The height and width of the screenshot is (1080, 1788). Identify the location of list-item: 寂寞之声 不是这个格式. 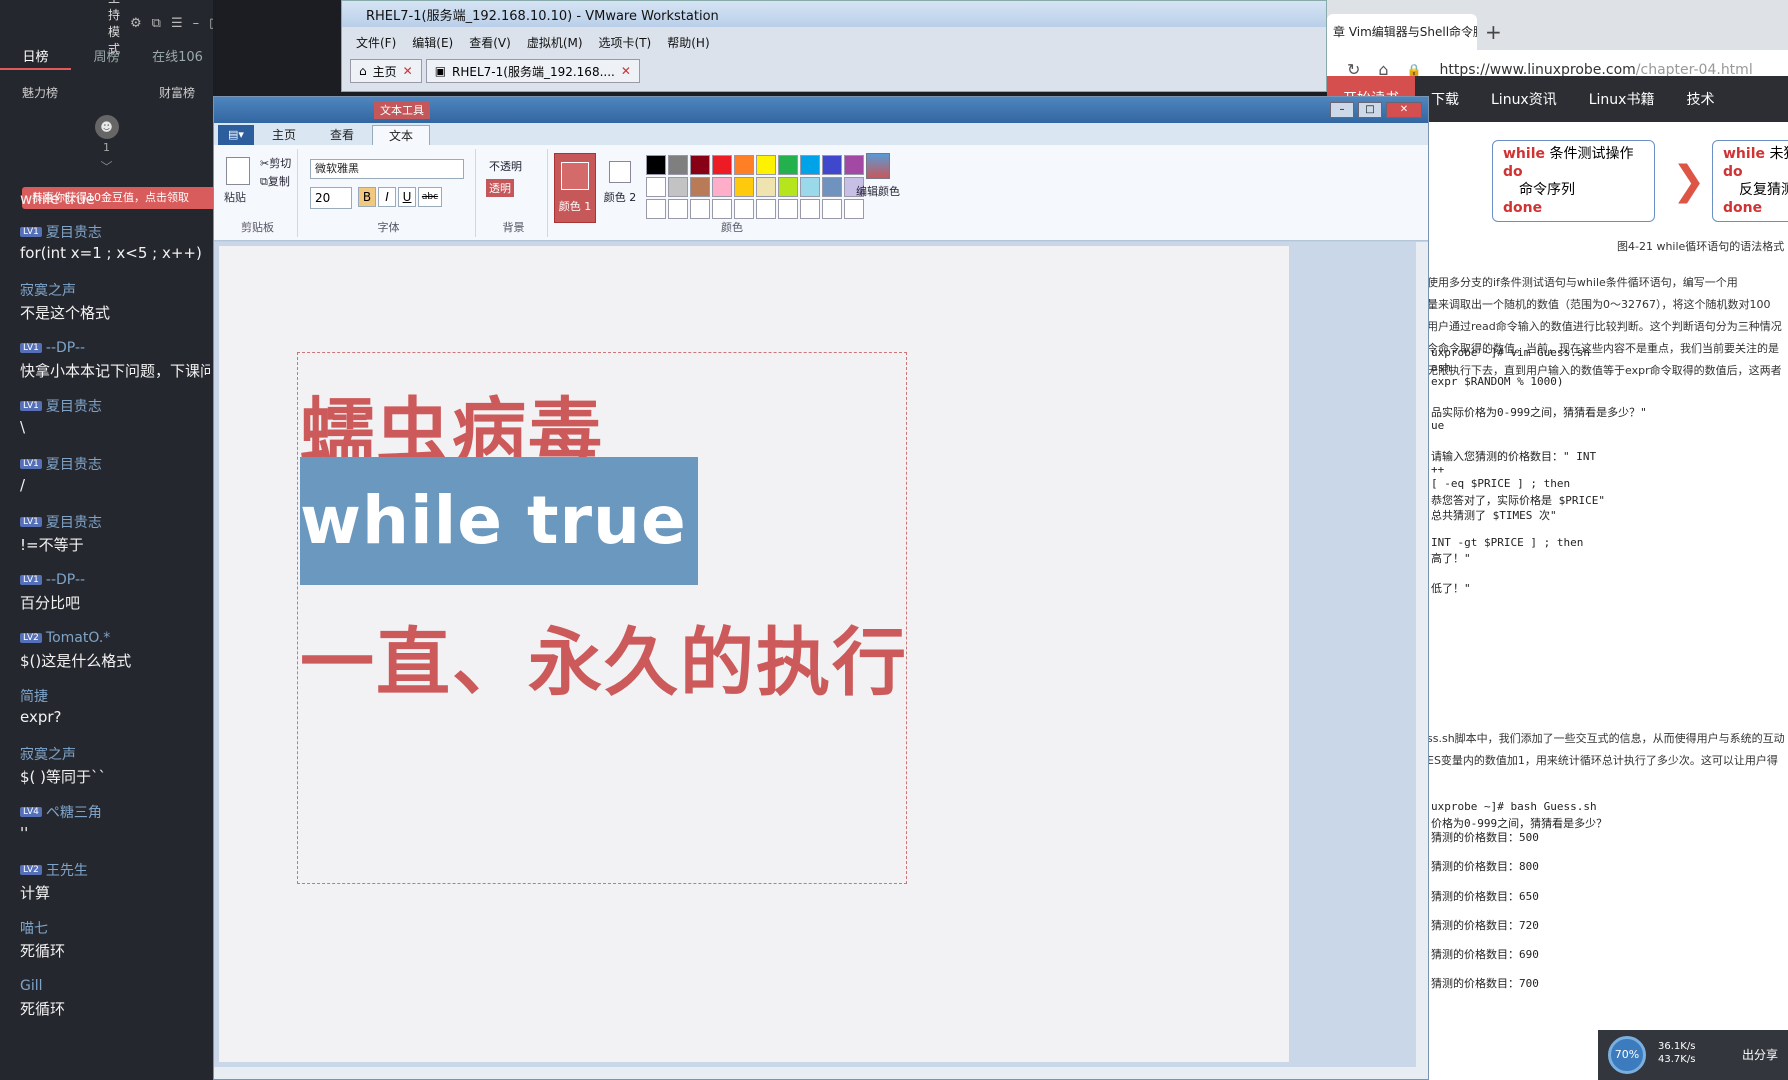
(115, 307).